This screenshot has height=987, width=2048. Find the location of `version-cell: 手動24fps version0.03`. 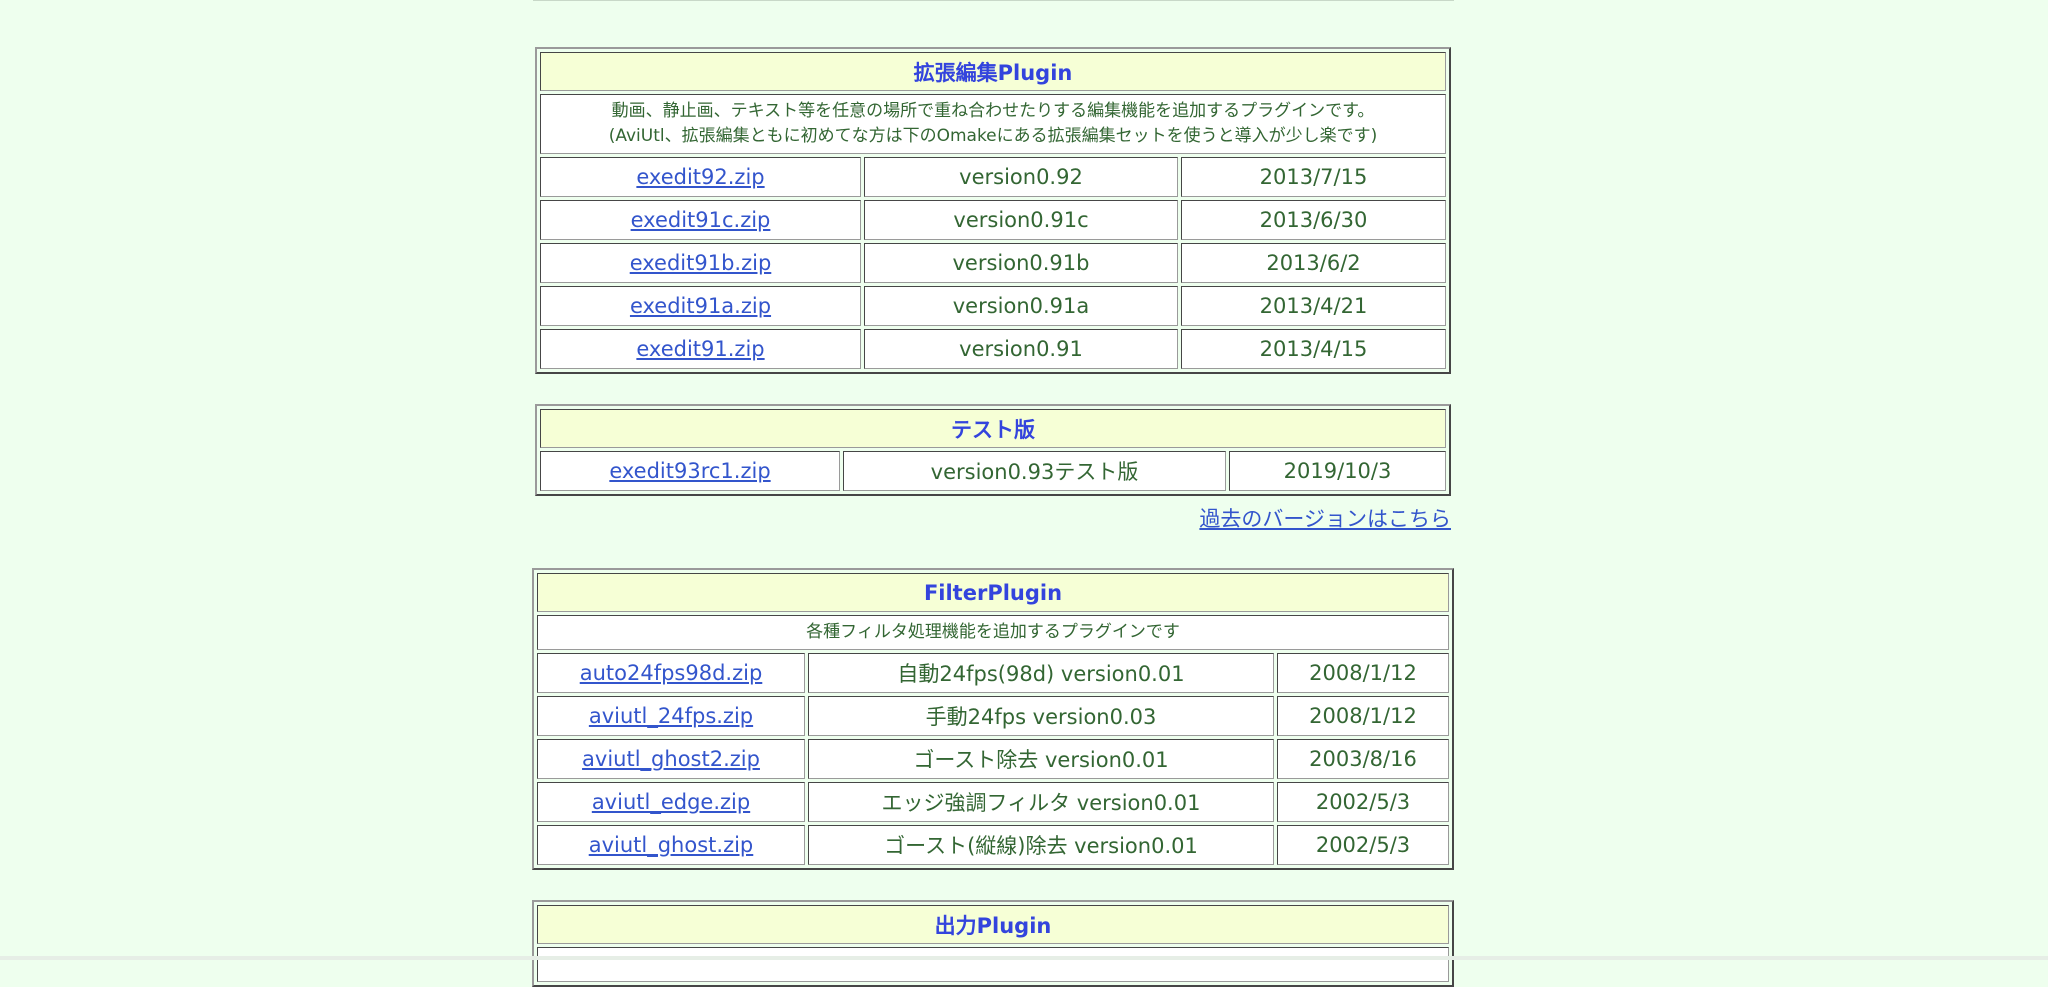

version-cell: 手動24fps version0.03 is located at coordinates (1041, 716).